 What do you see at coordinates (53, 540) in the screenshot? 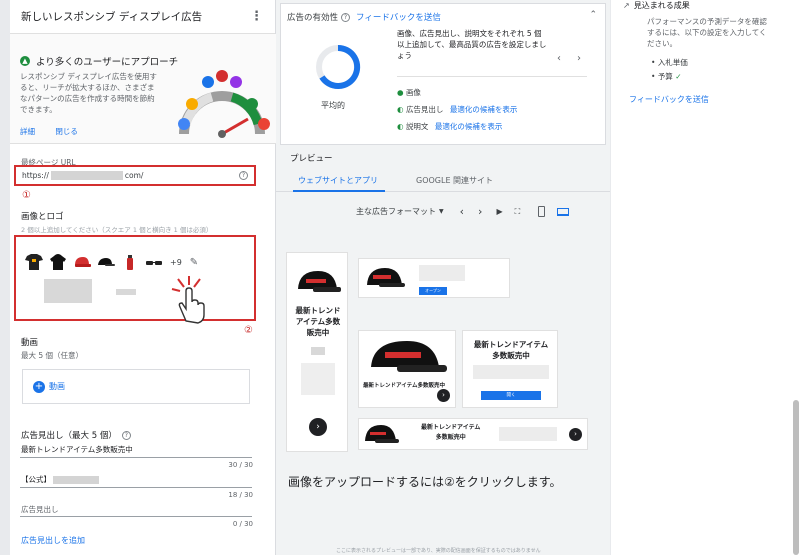
I see `add-headline-link: 広告見出しを追加` at bounding box center [53, 540].